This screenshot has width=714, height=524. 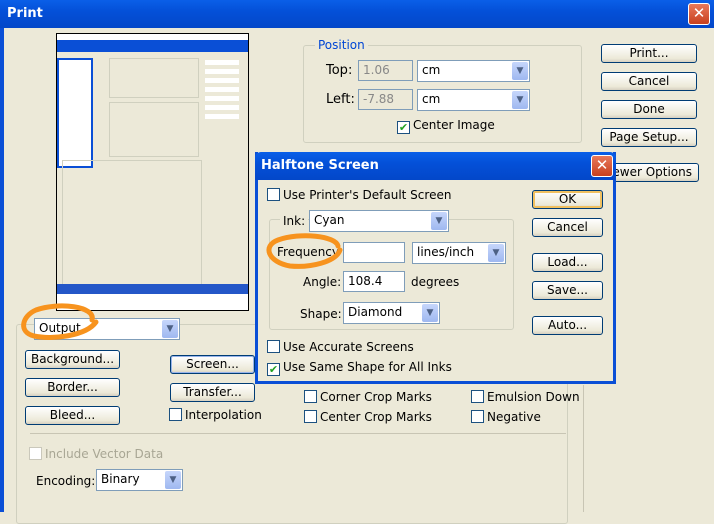 What do you see at coordinates (182, 286) in the screenshot?
I see `annotation-marks` at bounding box center [182, 286].